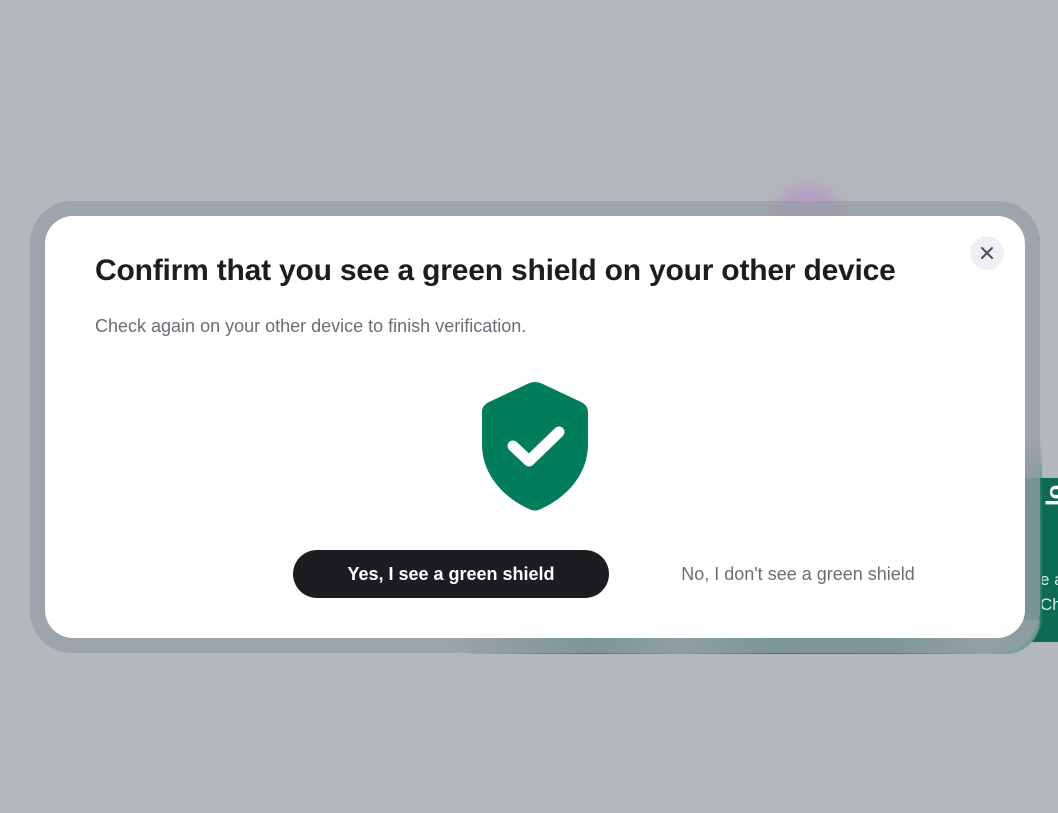 This screenshot has height=813, width=1058. I want to click on background-panel-text: Ch, so click(1049, 604).